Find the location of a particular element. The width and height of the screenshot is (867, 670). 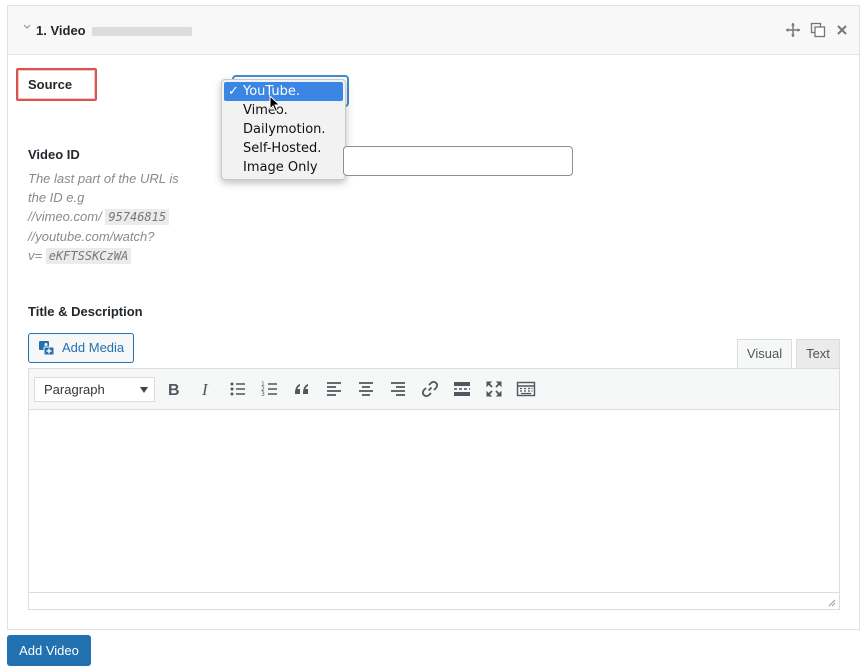

editor-toolbar: Paragraph B I 123 is located at coordinates (434, 389).